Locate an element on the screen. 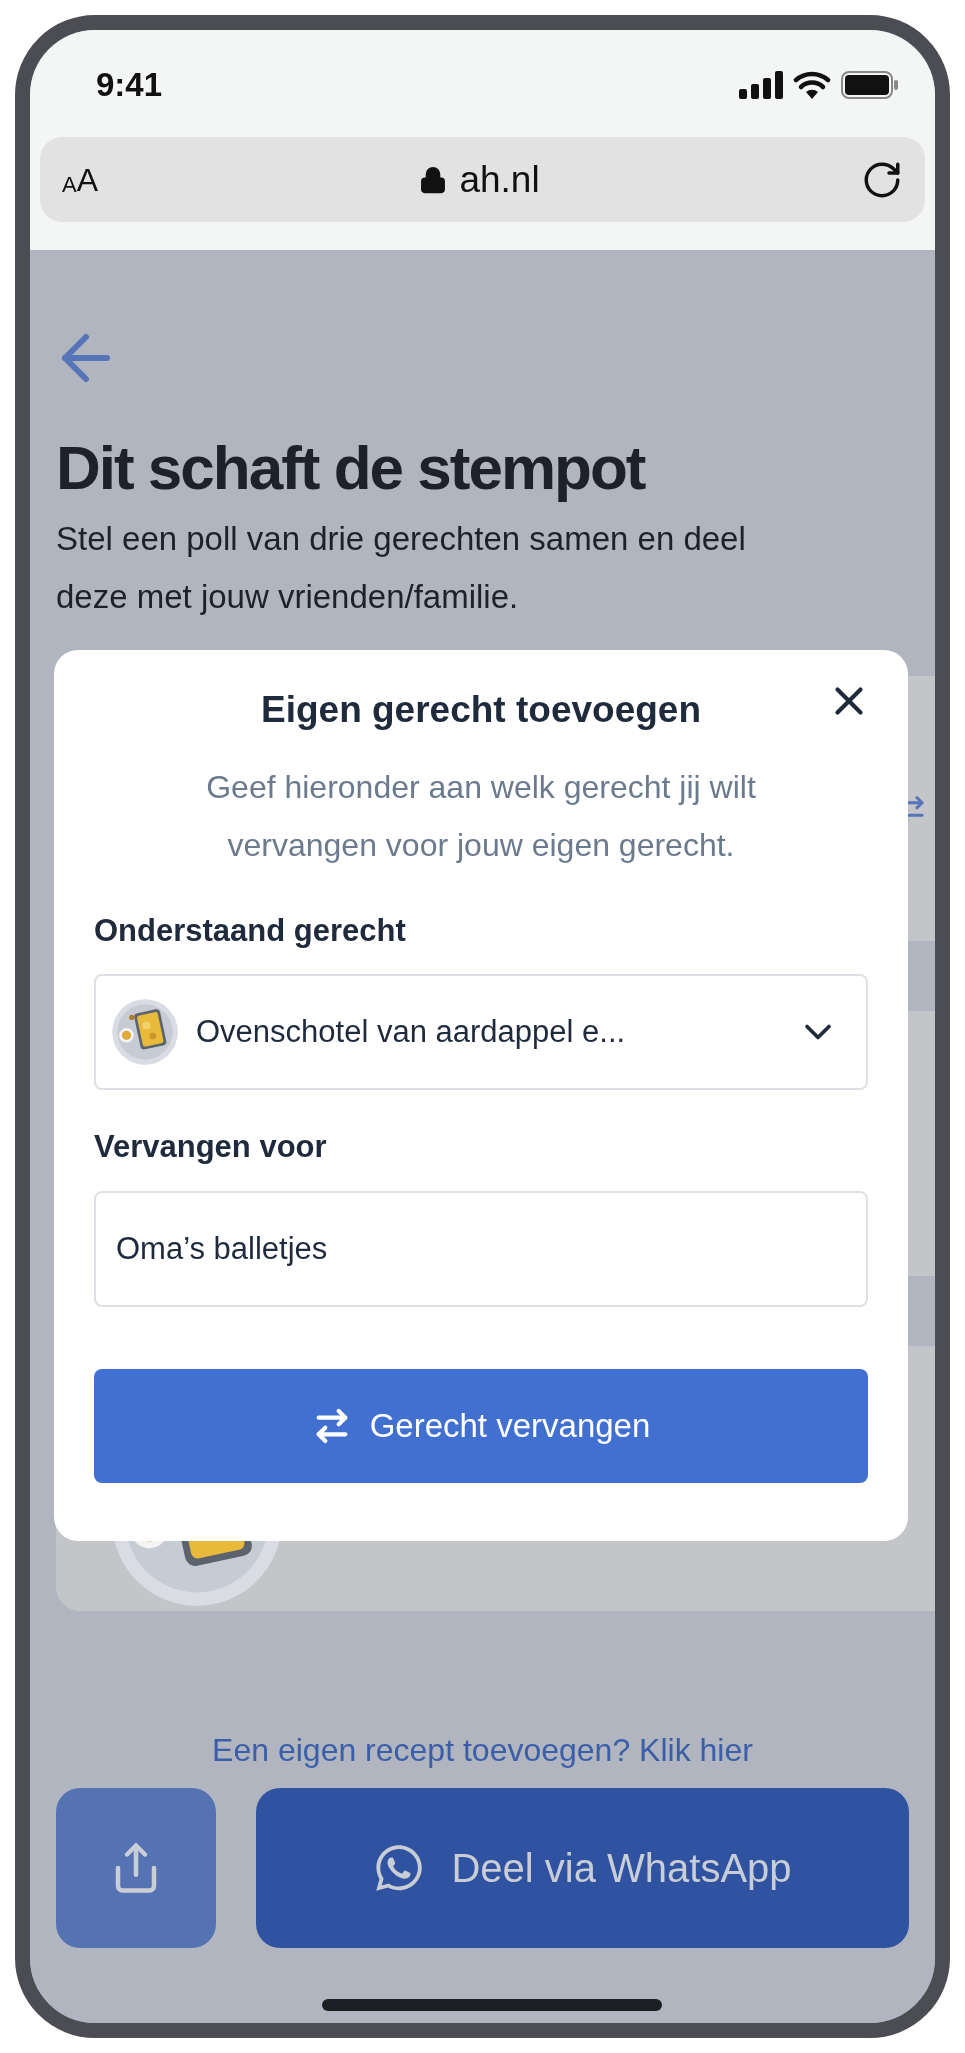 Image resolution: width=965 pixels, height=2053 pixels. address-bar: AA ah.nl is located at coordinates (482, 179).